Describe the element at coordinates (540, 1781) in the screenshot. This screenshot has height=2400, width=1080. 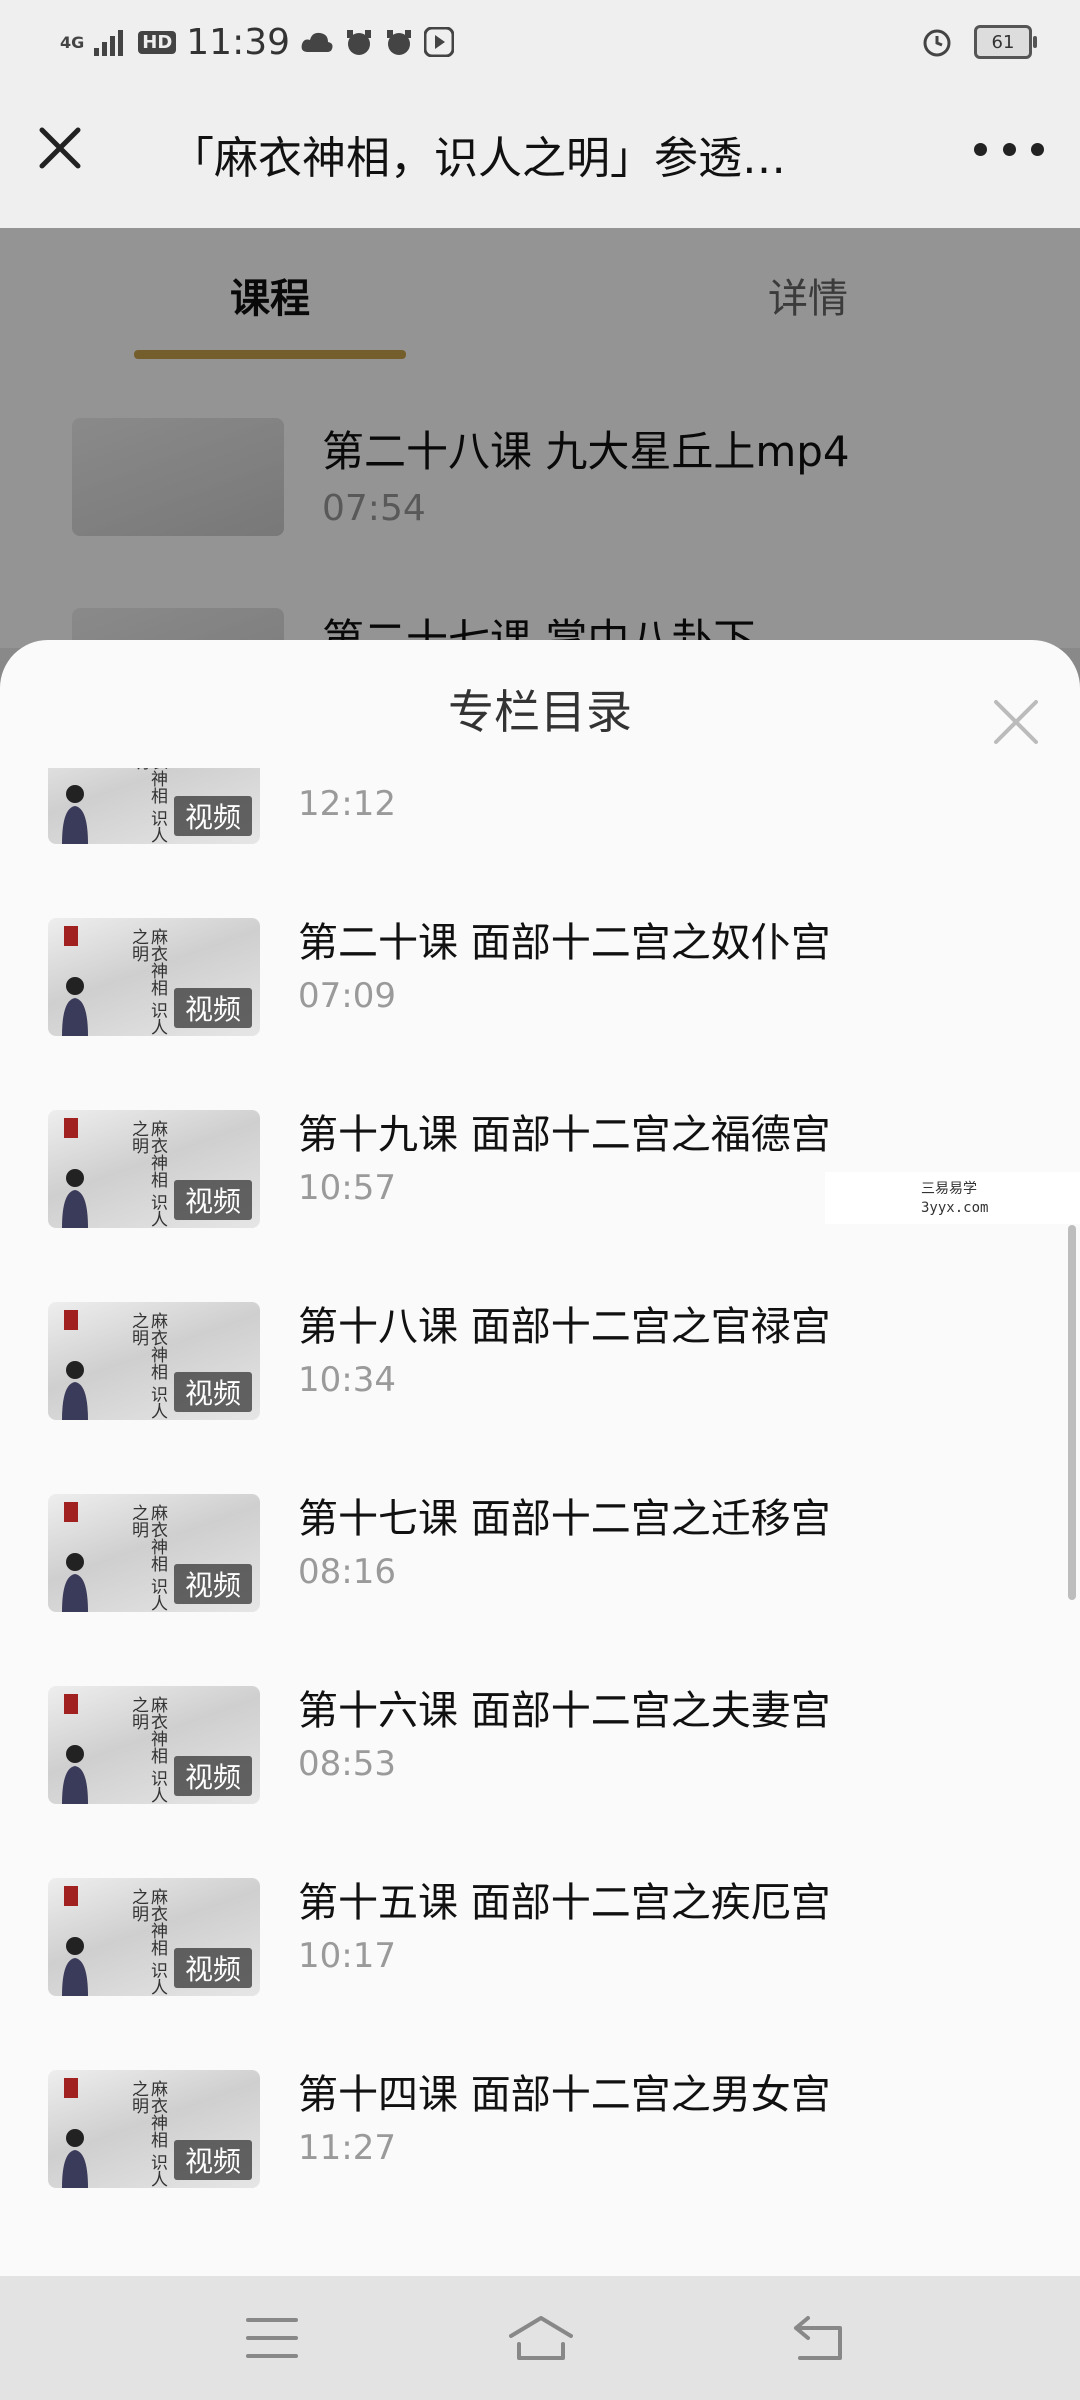
I see `list-item: 麻衣神相 识人之明 视频 第十六课 面部十二宫之夫妻宫 08:53` at that location.